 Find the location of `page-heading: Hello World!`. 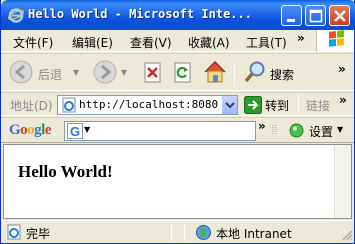

page-heading: Hello World! is located at coordinates (65, 171).